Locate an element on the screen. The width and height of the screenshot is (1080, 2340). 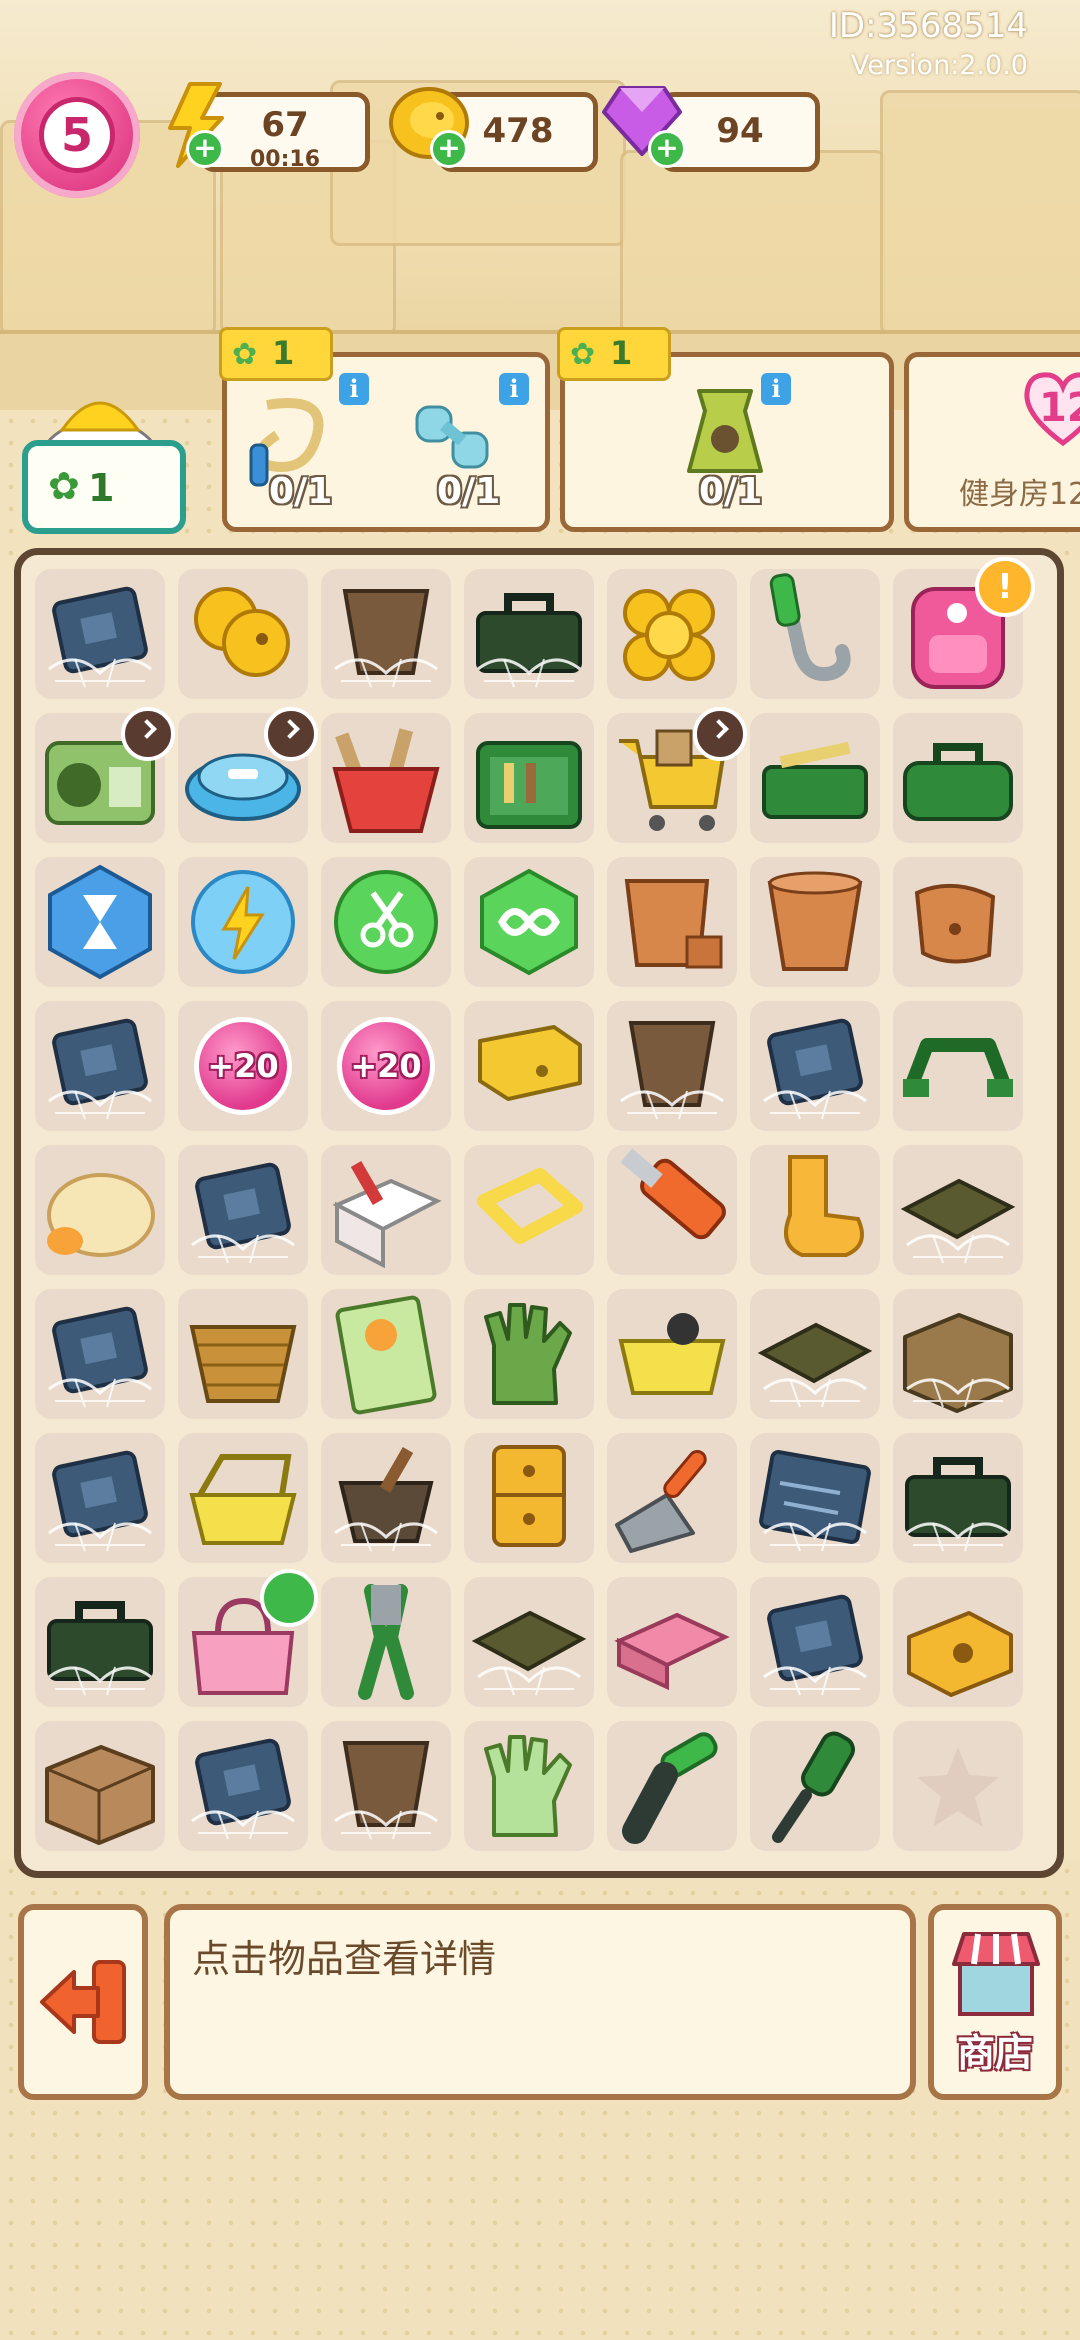
player-level: 5 is located at coordinates (77, 135).